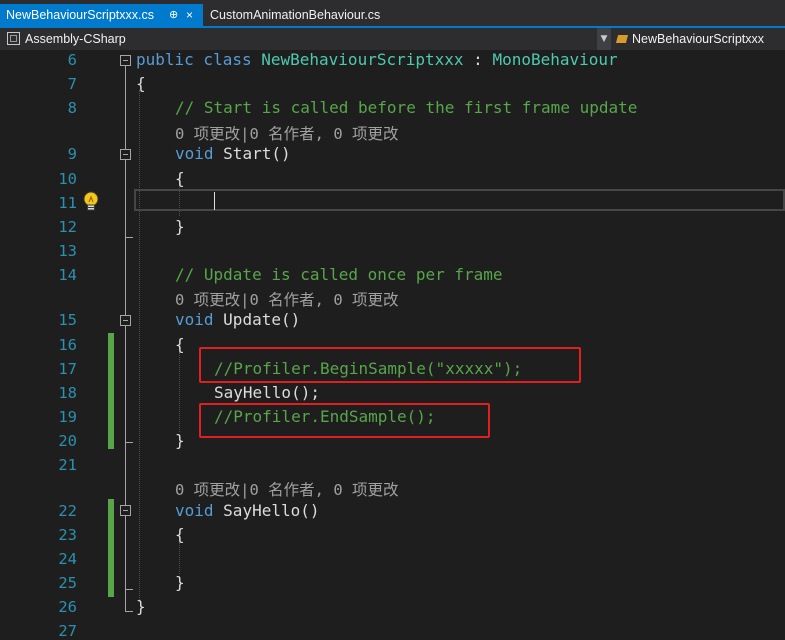  What do you see at coordinates (67, 320) in the screenshot?
I see `line-number: 15` at bounding box center [67, 320].